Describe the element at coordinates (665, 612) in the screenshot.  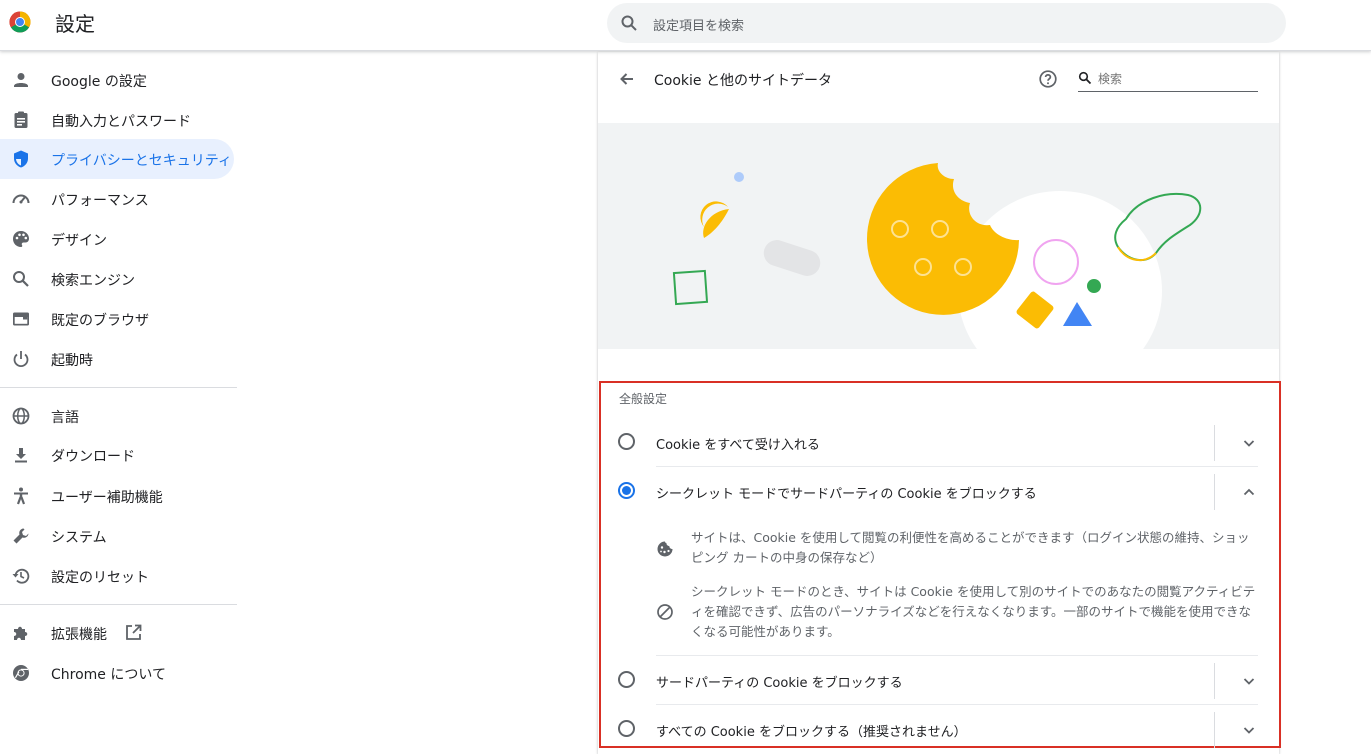
I see `block-icon` at that location.